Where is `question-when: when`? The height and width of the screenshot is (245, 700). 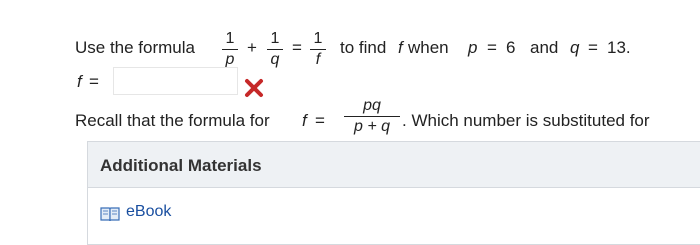
question-when: when is located at coordinates (428, 47).